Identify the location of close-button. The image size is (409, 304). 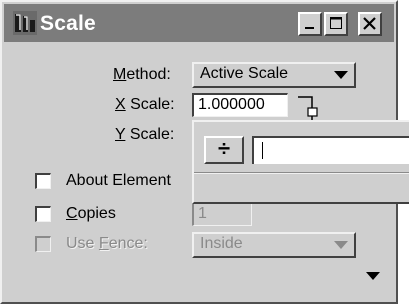
(370, 24).